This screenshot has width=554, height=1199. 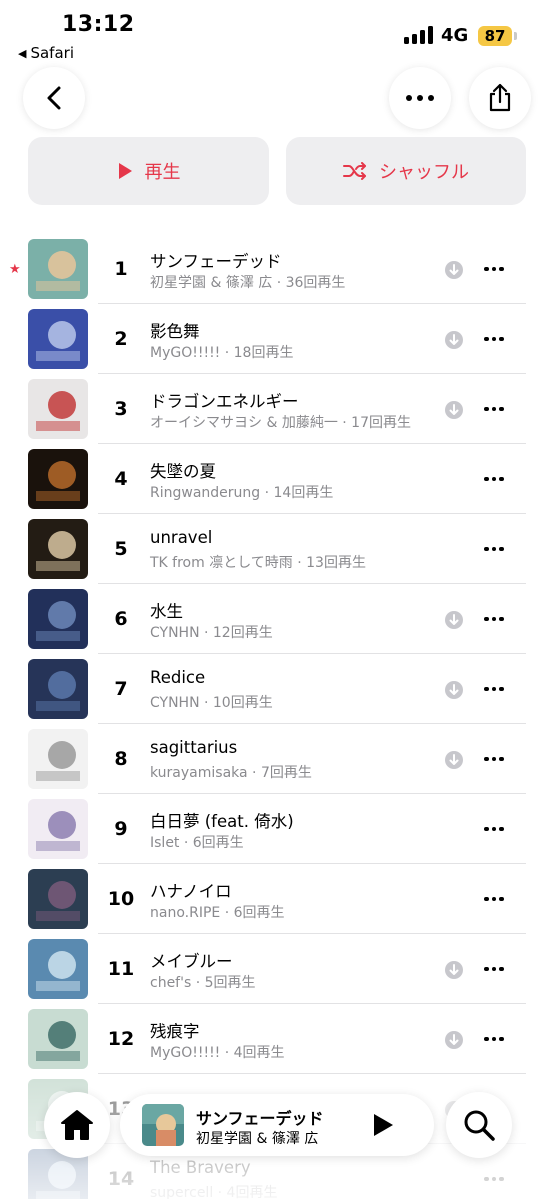 What do you see at coordinates (162, 172) in the screenshot?
I see `play-label: 再生` at bounding box center [162, 172].